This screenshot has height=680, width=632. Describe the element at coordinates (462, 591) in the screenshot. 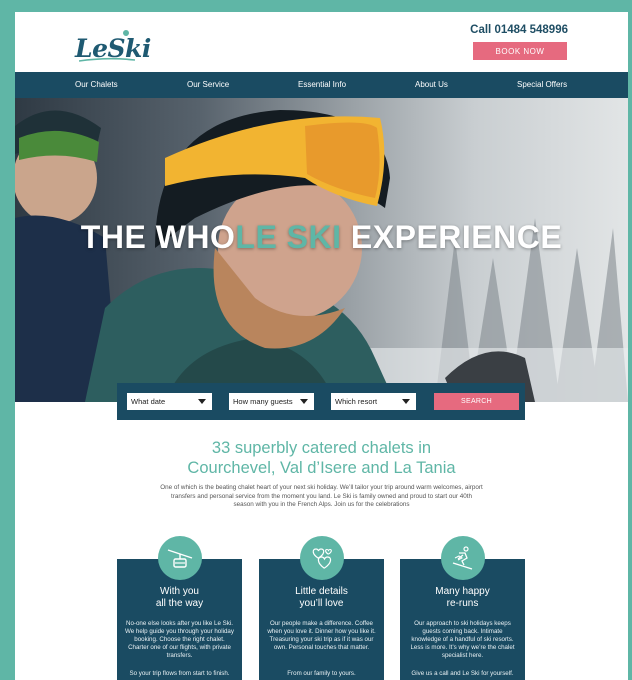

I see `card-title-line1: Many happy` at that location.